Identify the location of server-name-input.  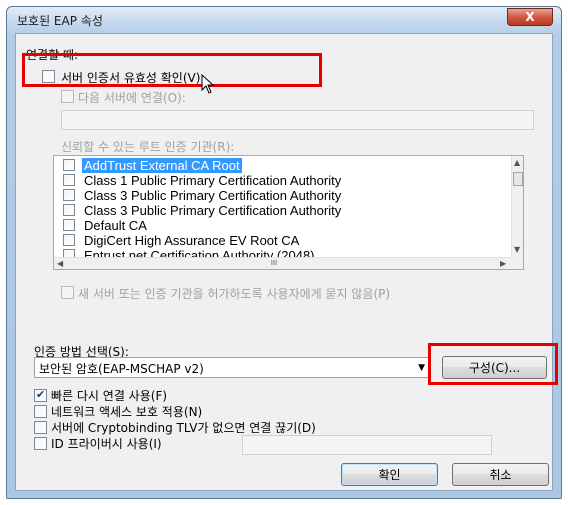
(297, 120).